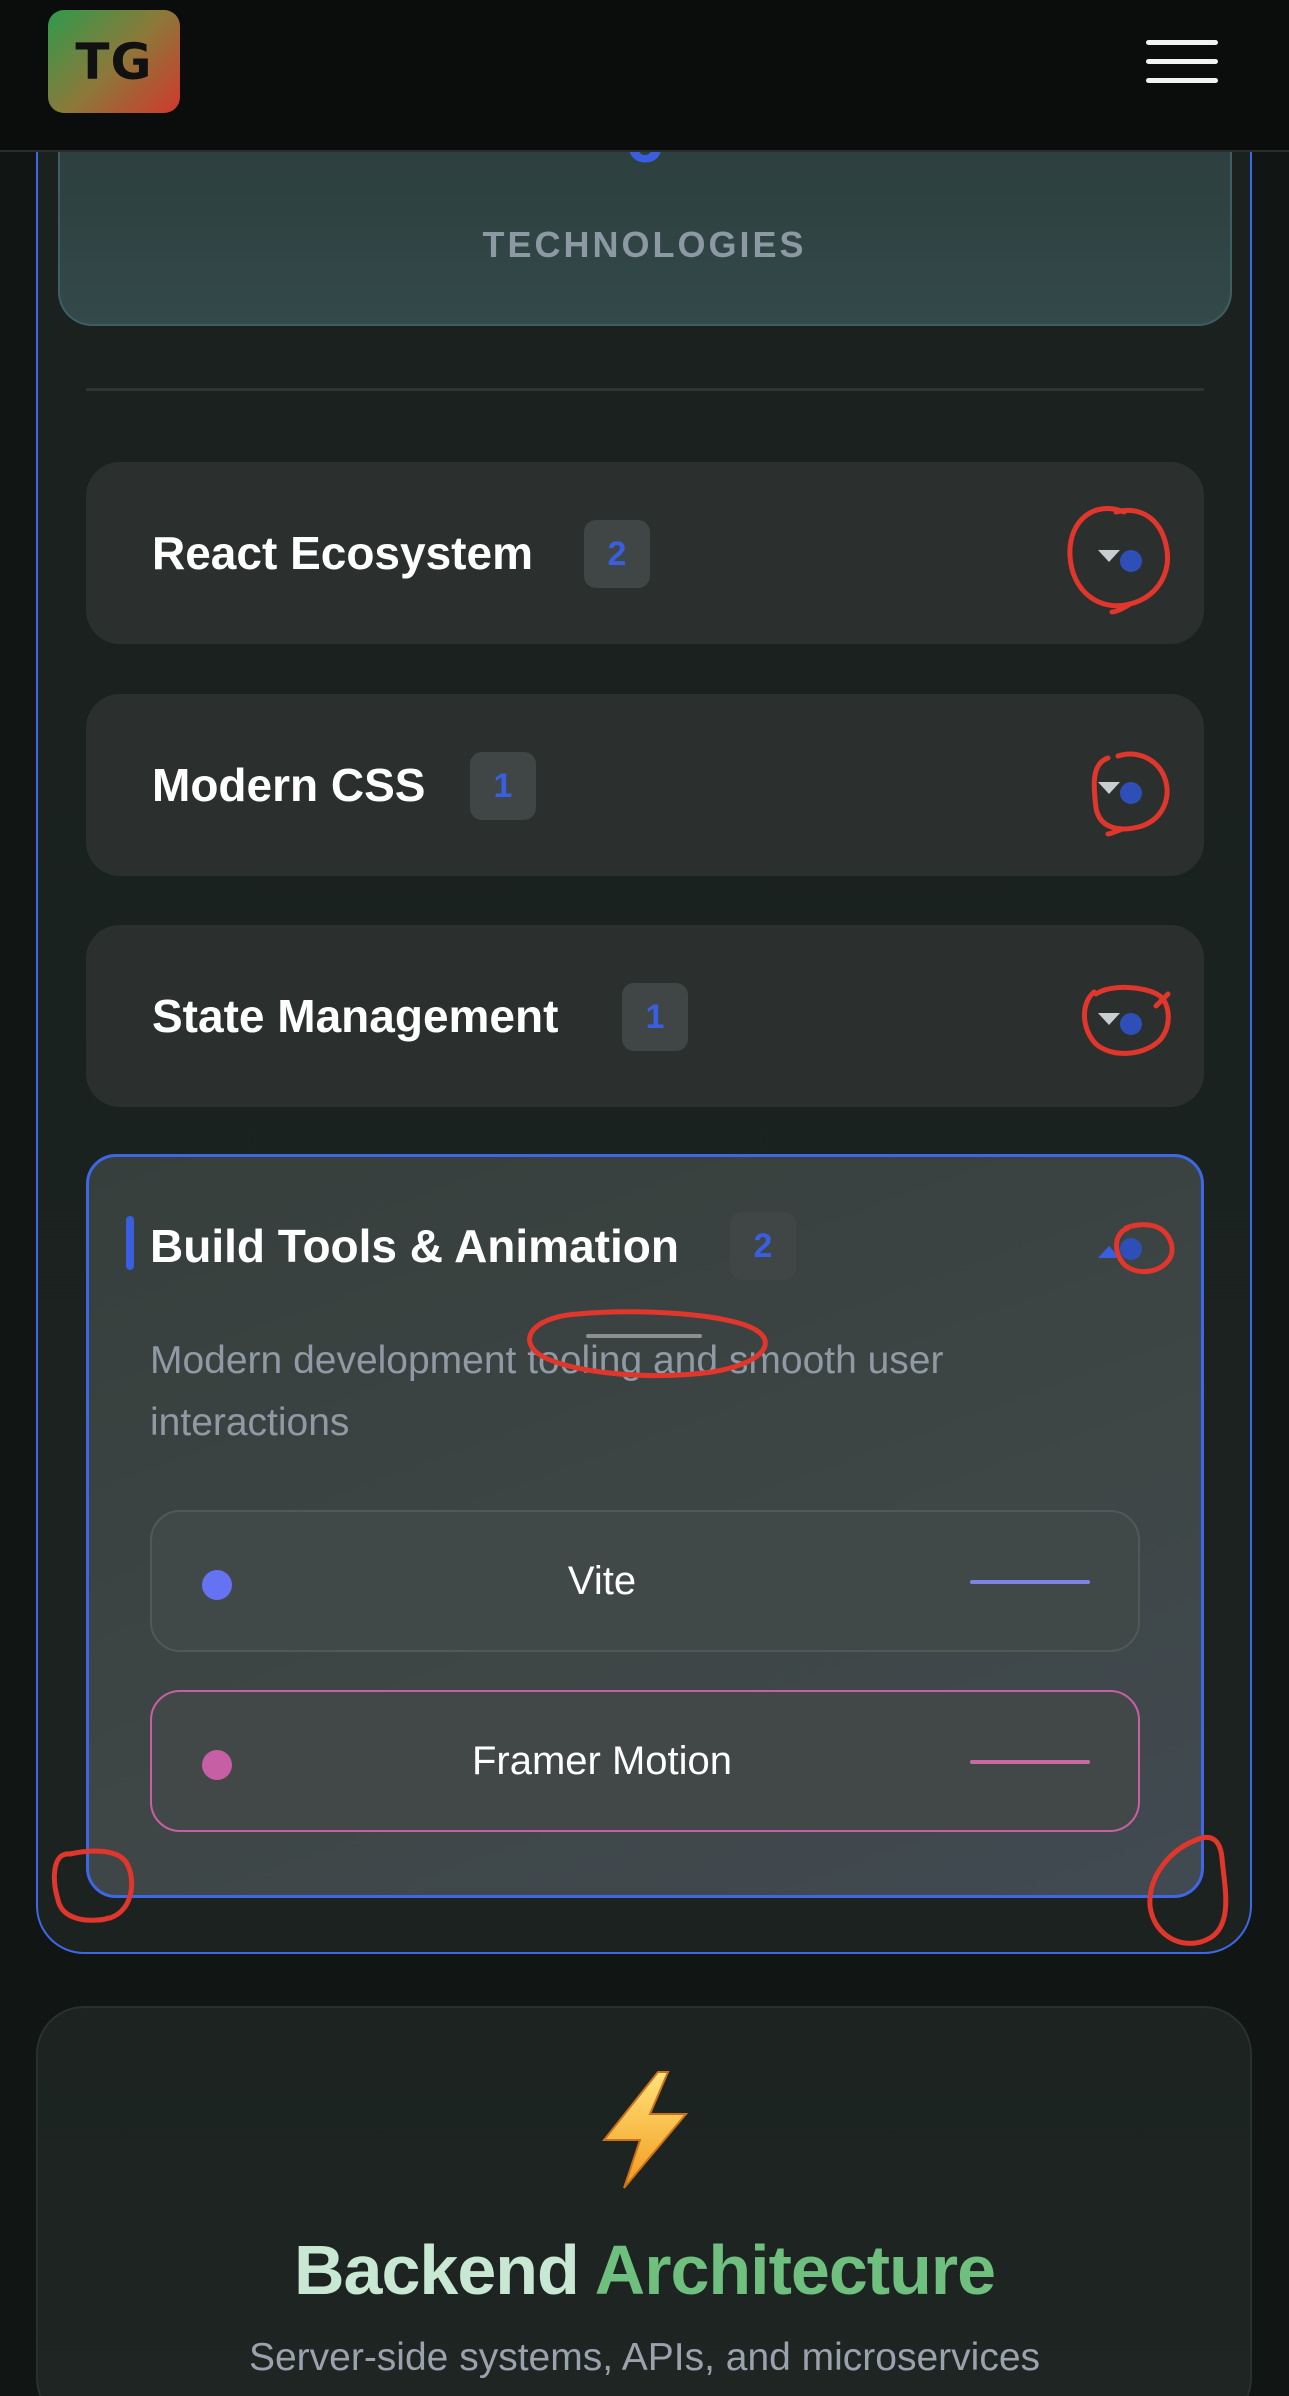  I want to click on tech-item-framer-motion: Framer Motion, so click(645, 1761).